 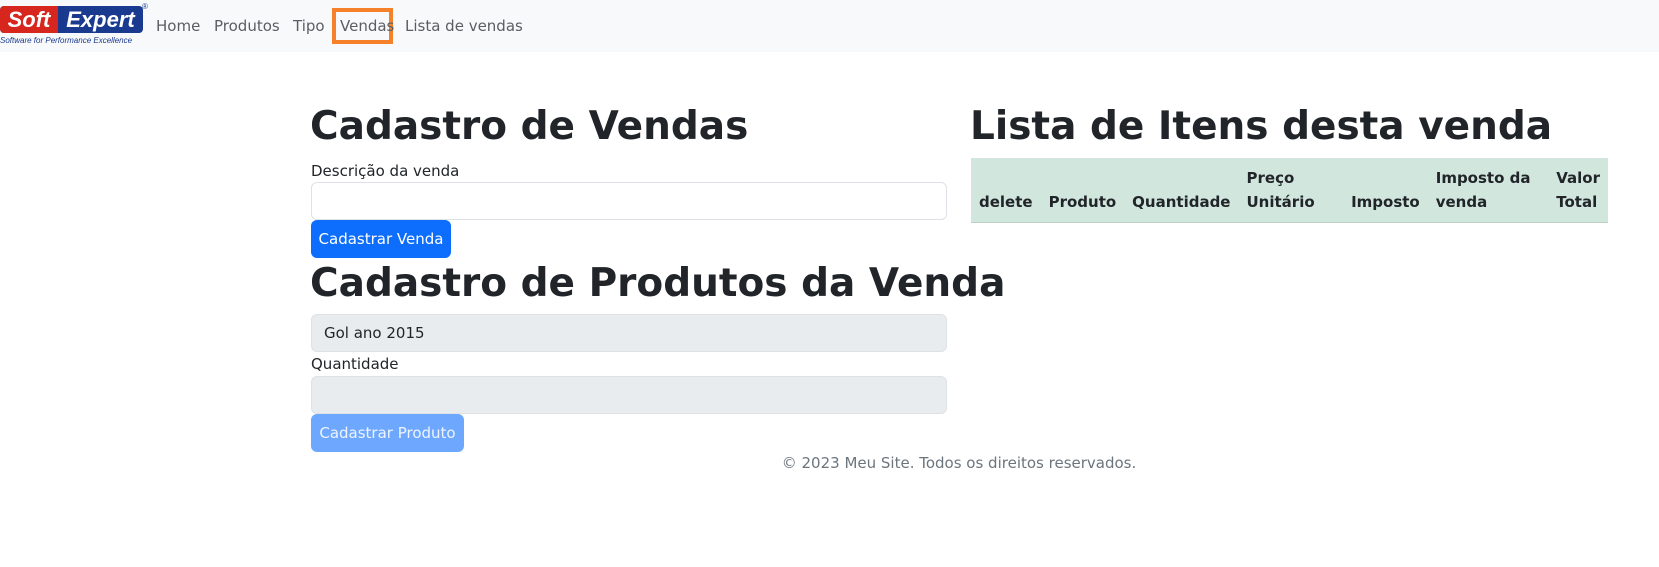 I want to click on logo-tagline: Software for Performance Excellence, so click(x=66, y=40).